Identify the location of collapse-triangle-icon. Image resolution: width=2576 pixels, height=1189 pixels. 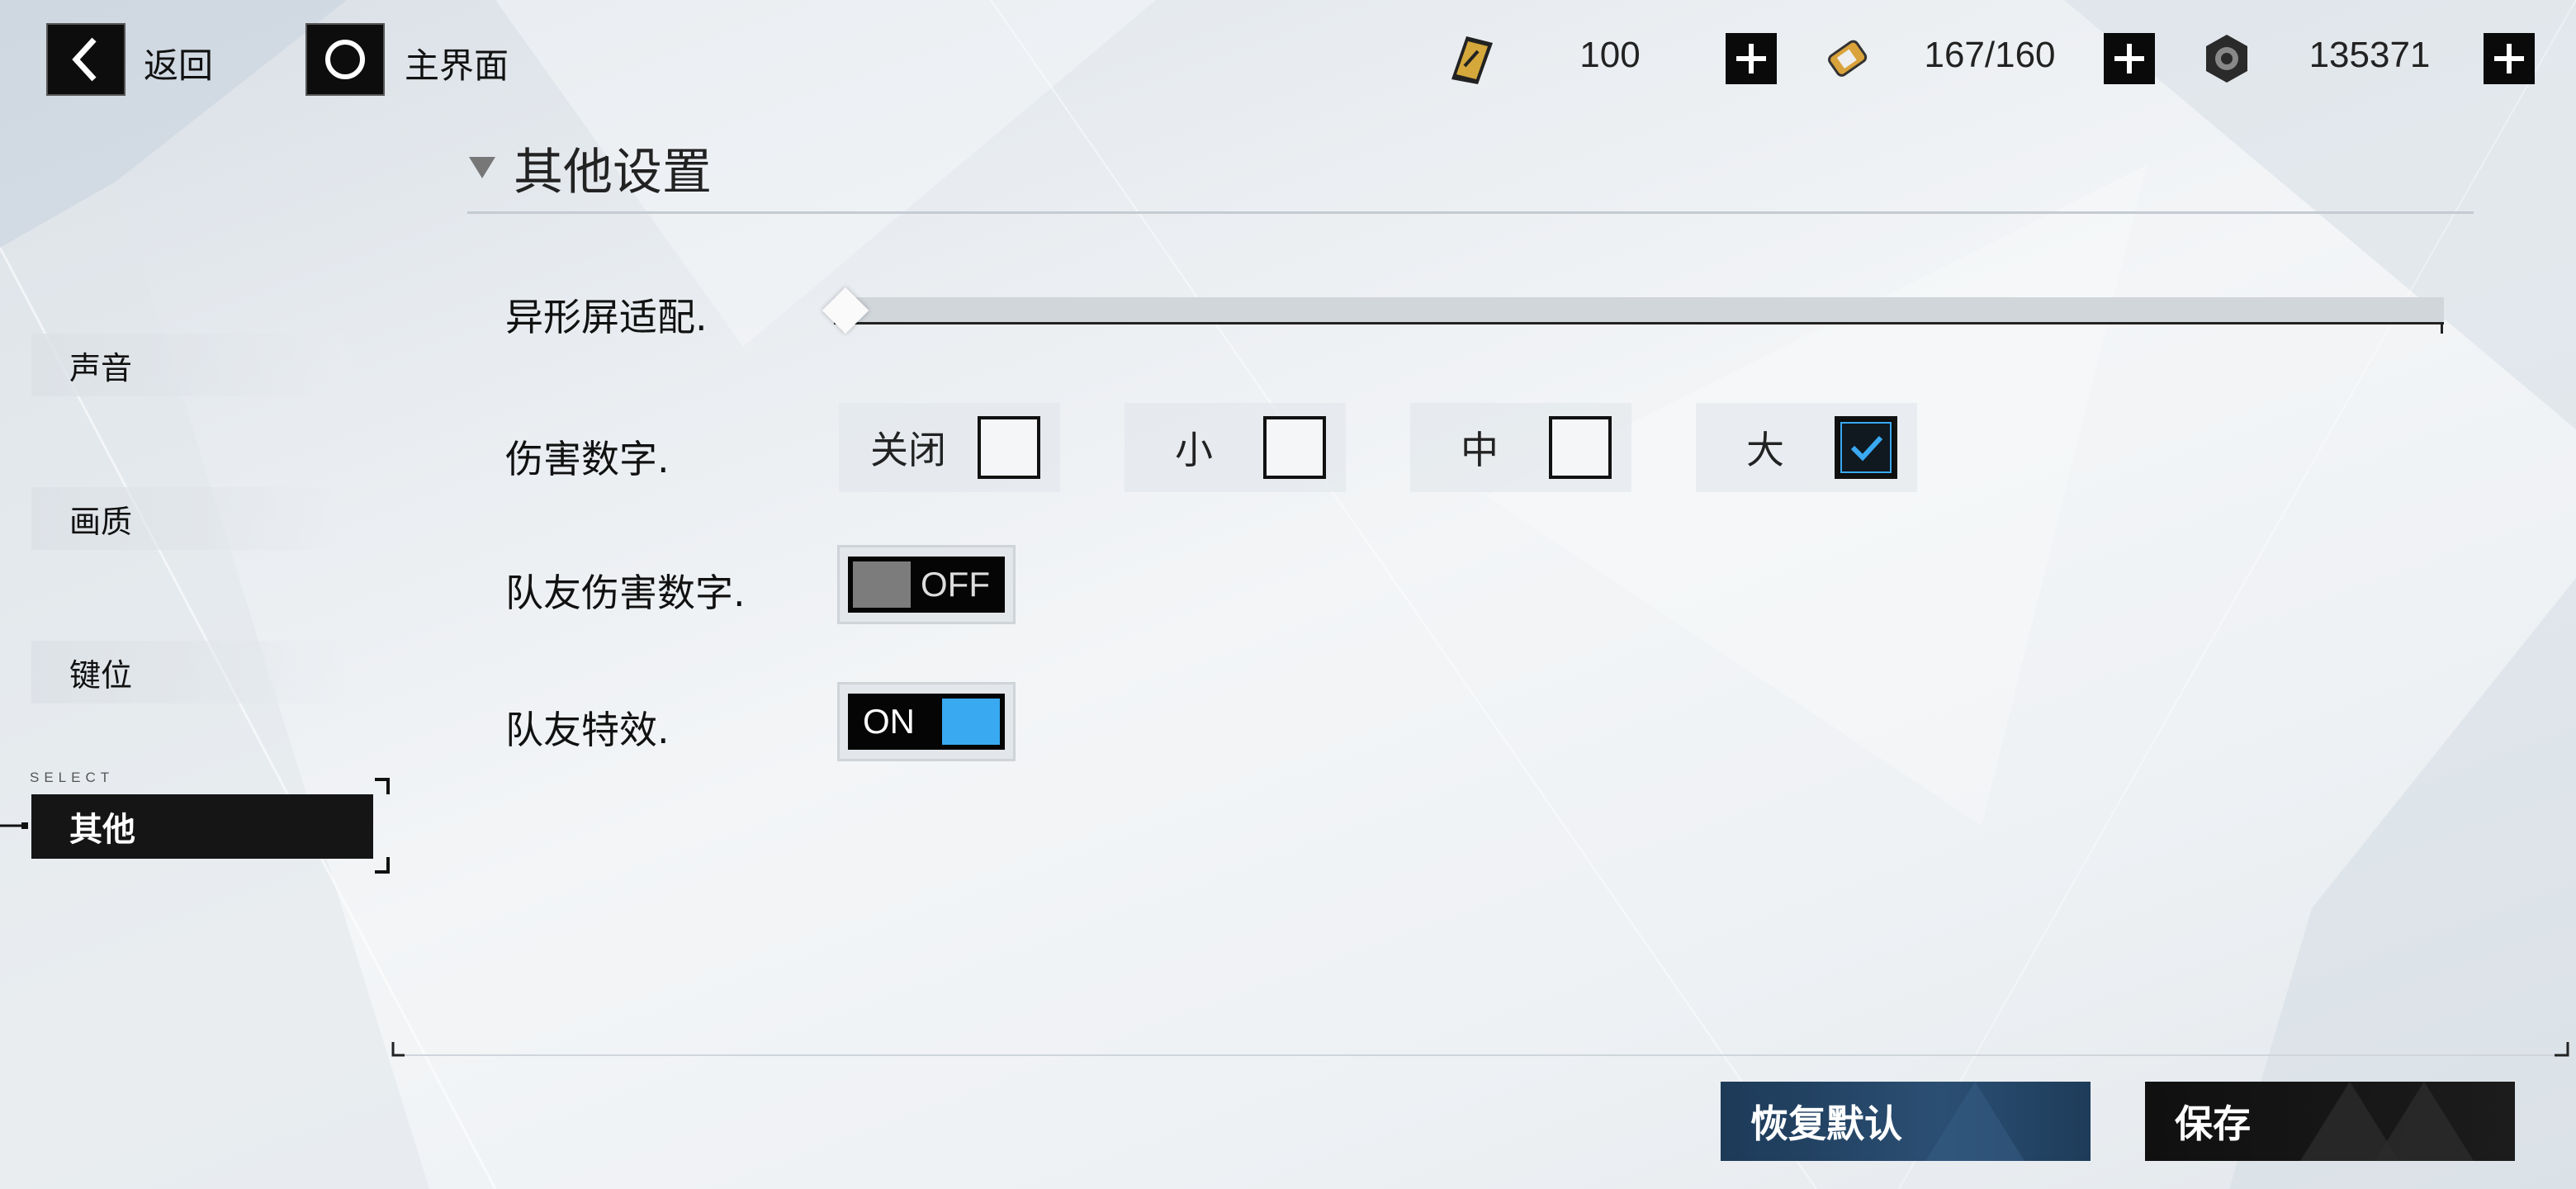
(482, 168).